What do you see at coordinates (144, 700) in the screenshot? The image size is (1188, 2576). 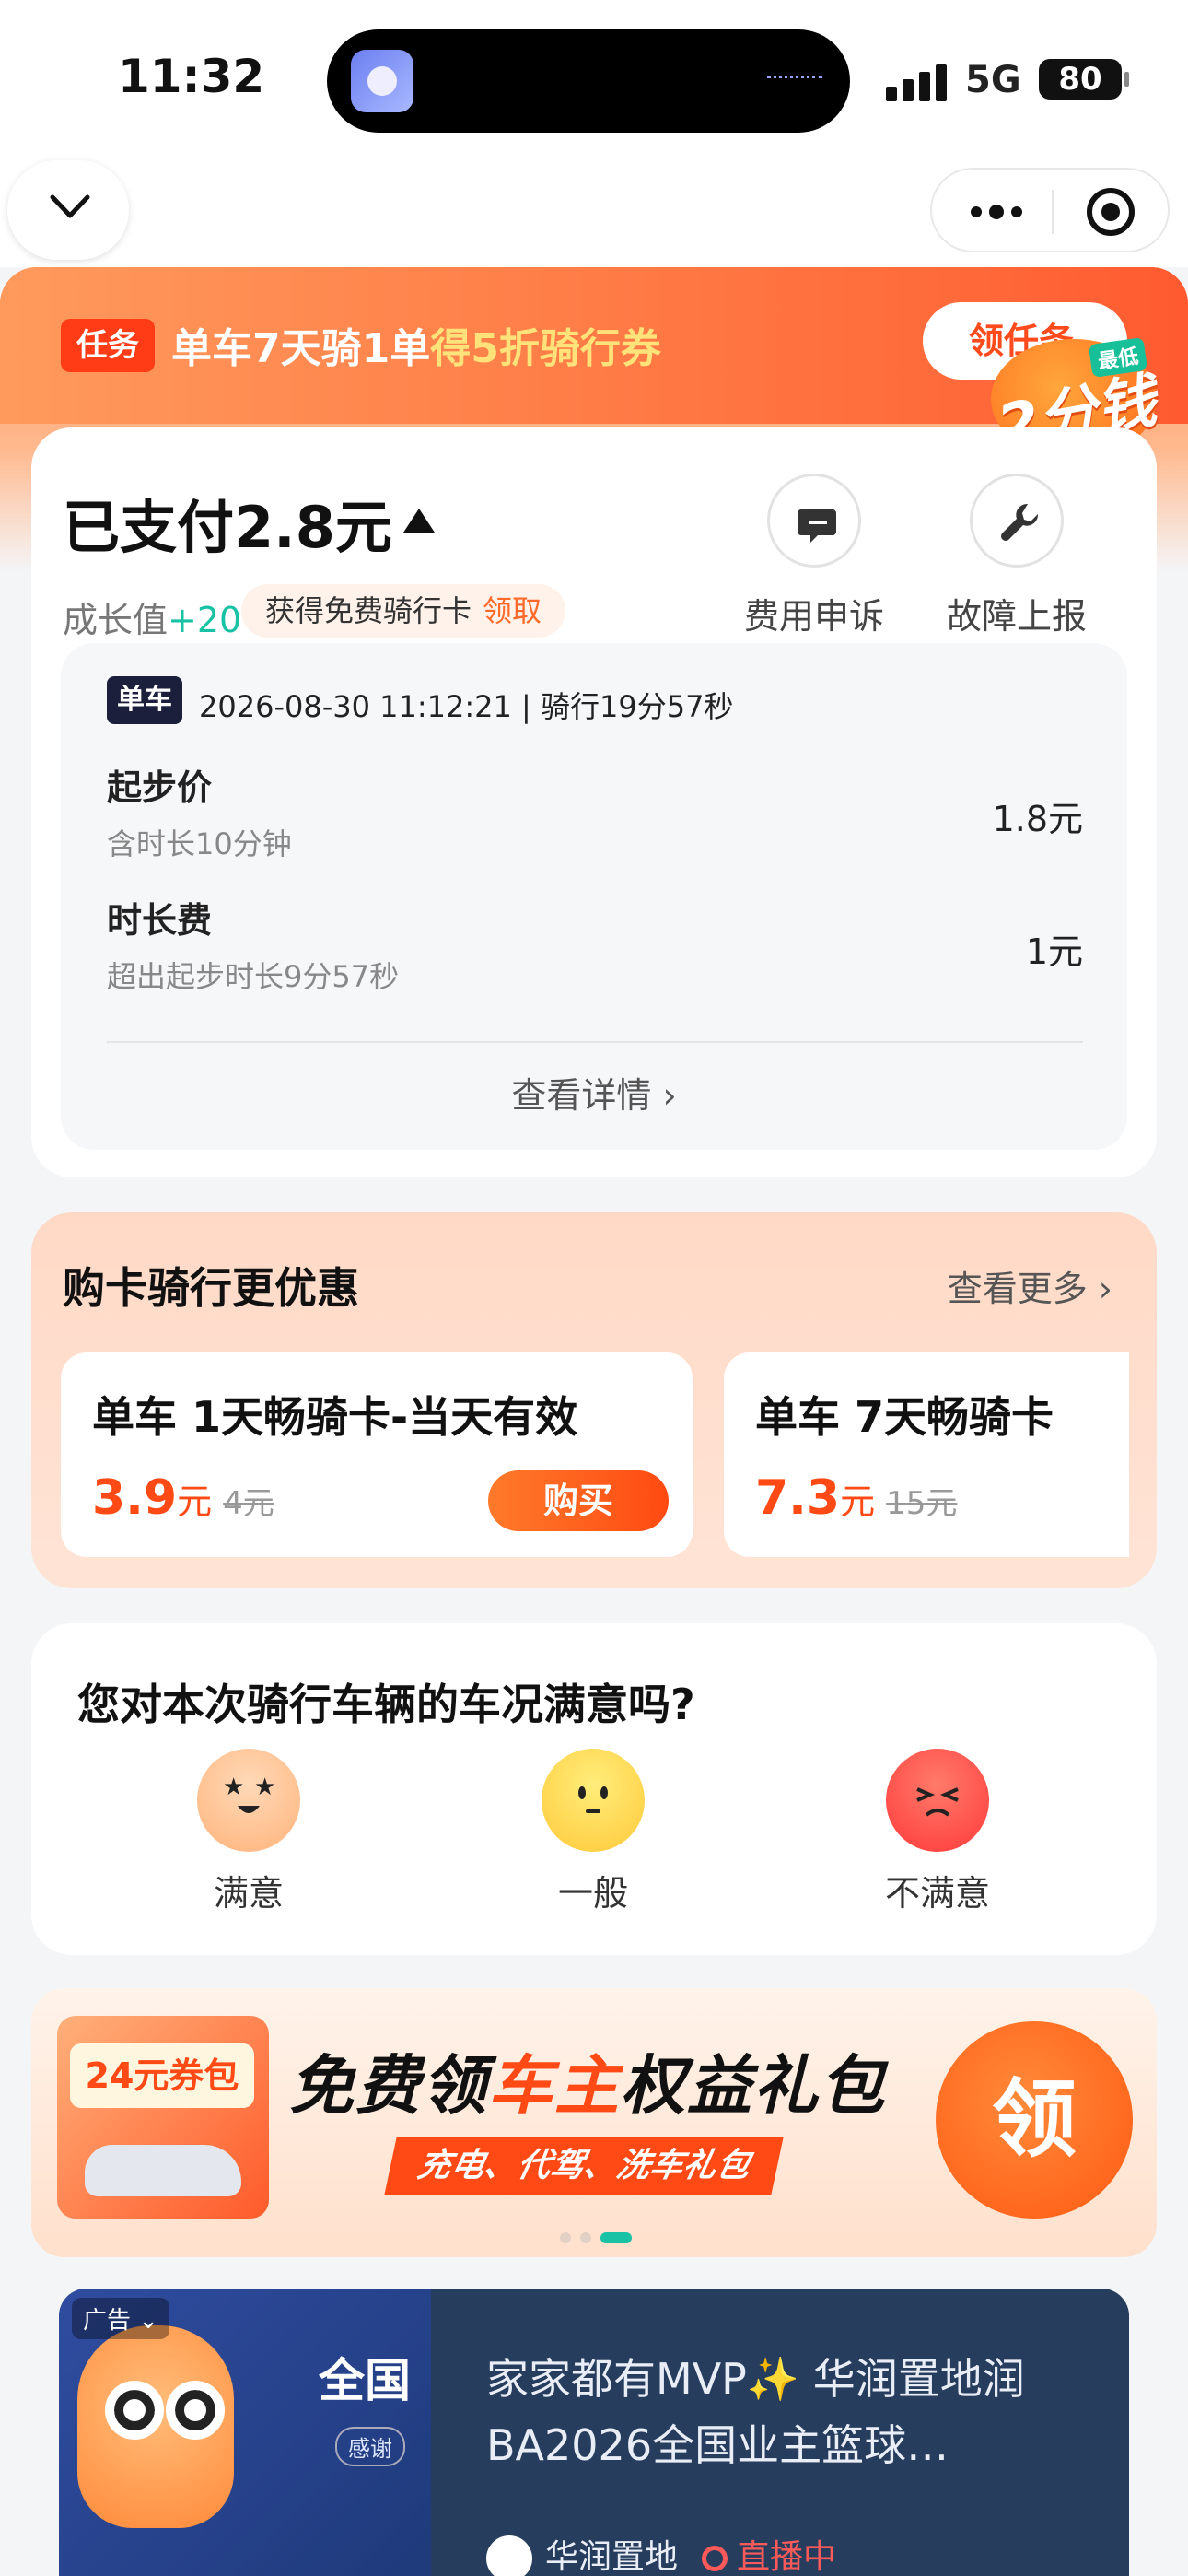 I see `bike-type-tag: 单车` at bounding box center [144, 700].